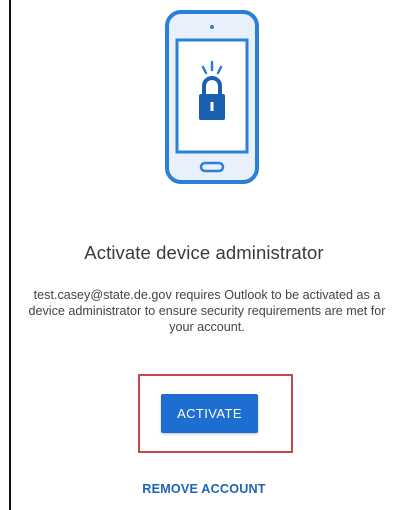 Image resolution: width=394 pixels, height=510 pixels. I want to click on dialog-title: Activate device administrator, so click(204, 252).